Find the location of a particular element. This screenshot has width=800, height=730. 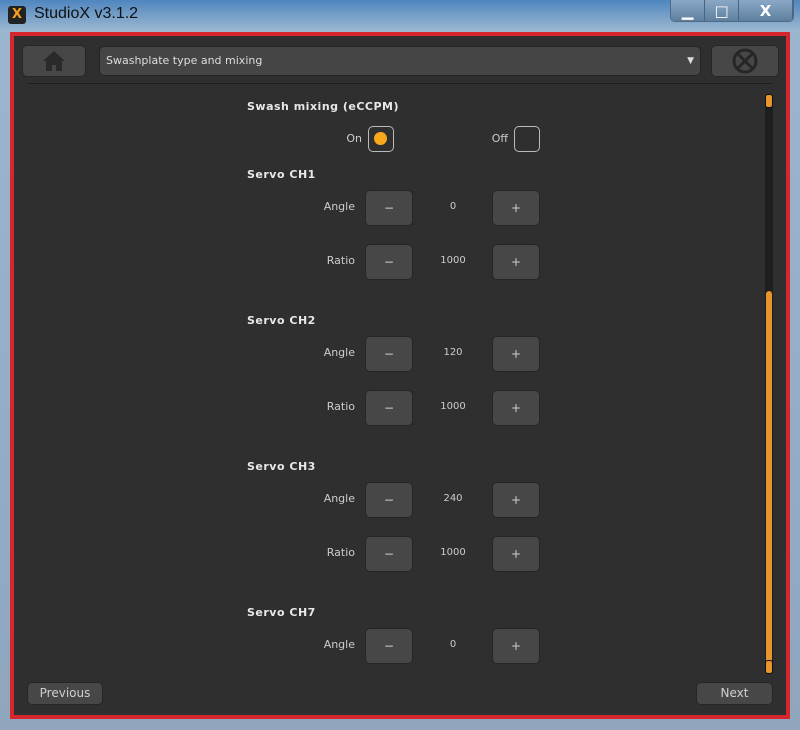

disconnect-button is located at coordinates (745, 61).